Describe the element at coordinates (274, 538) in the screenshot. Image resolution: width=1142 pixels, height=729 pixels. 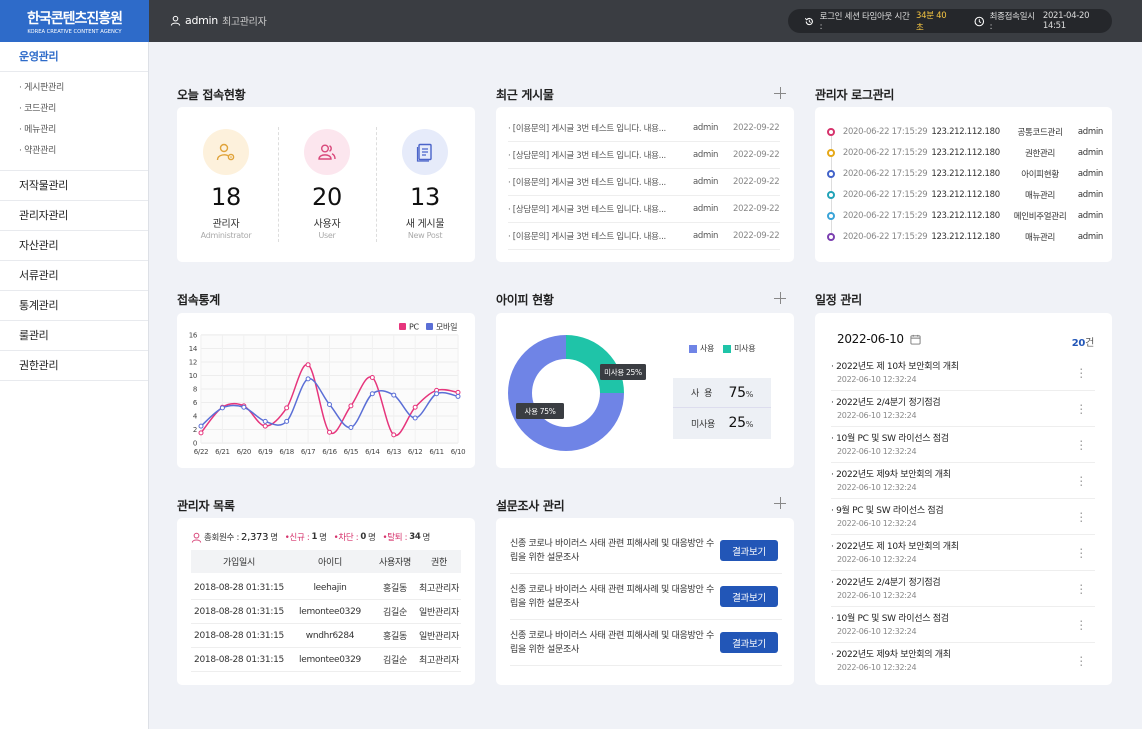
I see `total-unit: 명` at that location.